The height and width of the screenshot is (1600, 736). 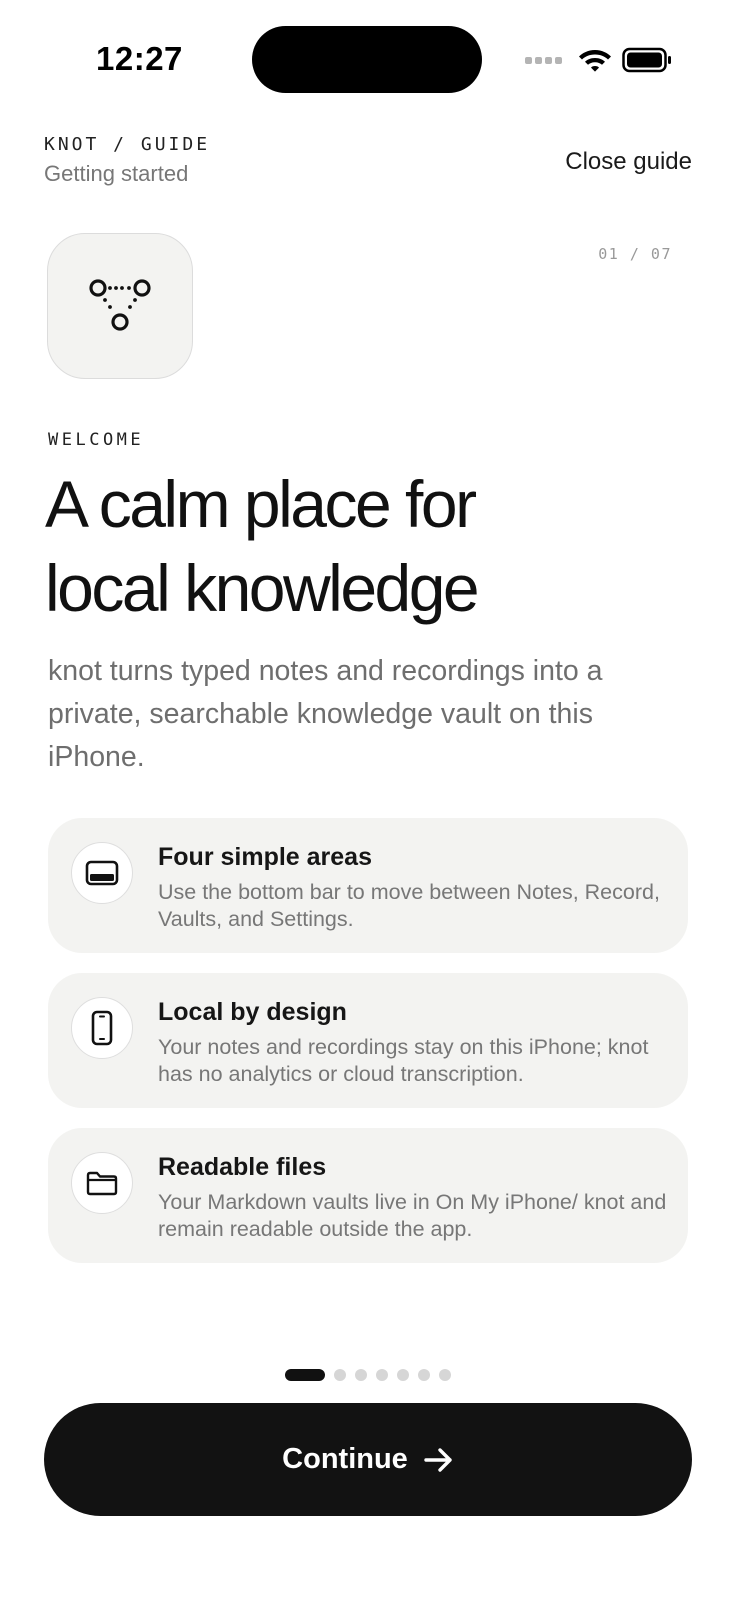 What do you see at coordinates (252, 1012) in the screenshot?
I see `feature-title: Local by design` at bounding box center [252, 1012].